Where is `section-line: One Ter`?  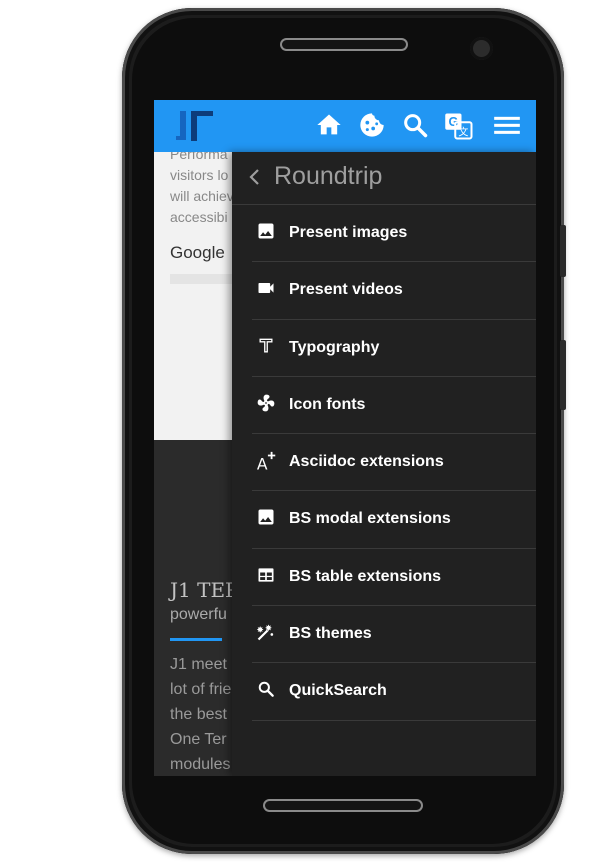 section-line: One Ter is located at coordinates (198, 739).